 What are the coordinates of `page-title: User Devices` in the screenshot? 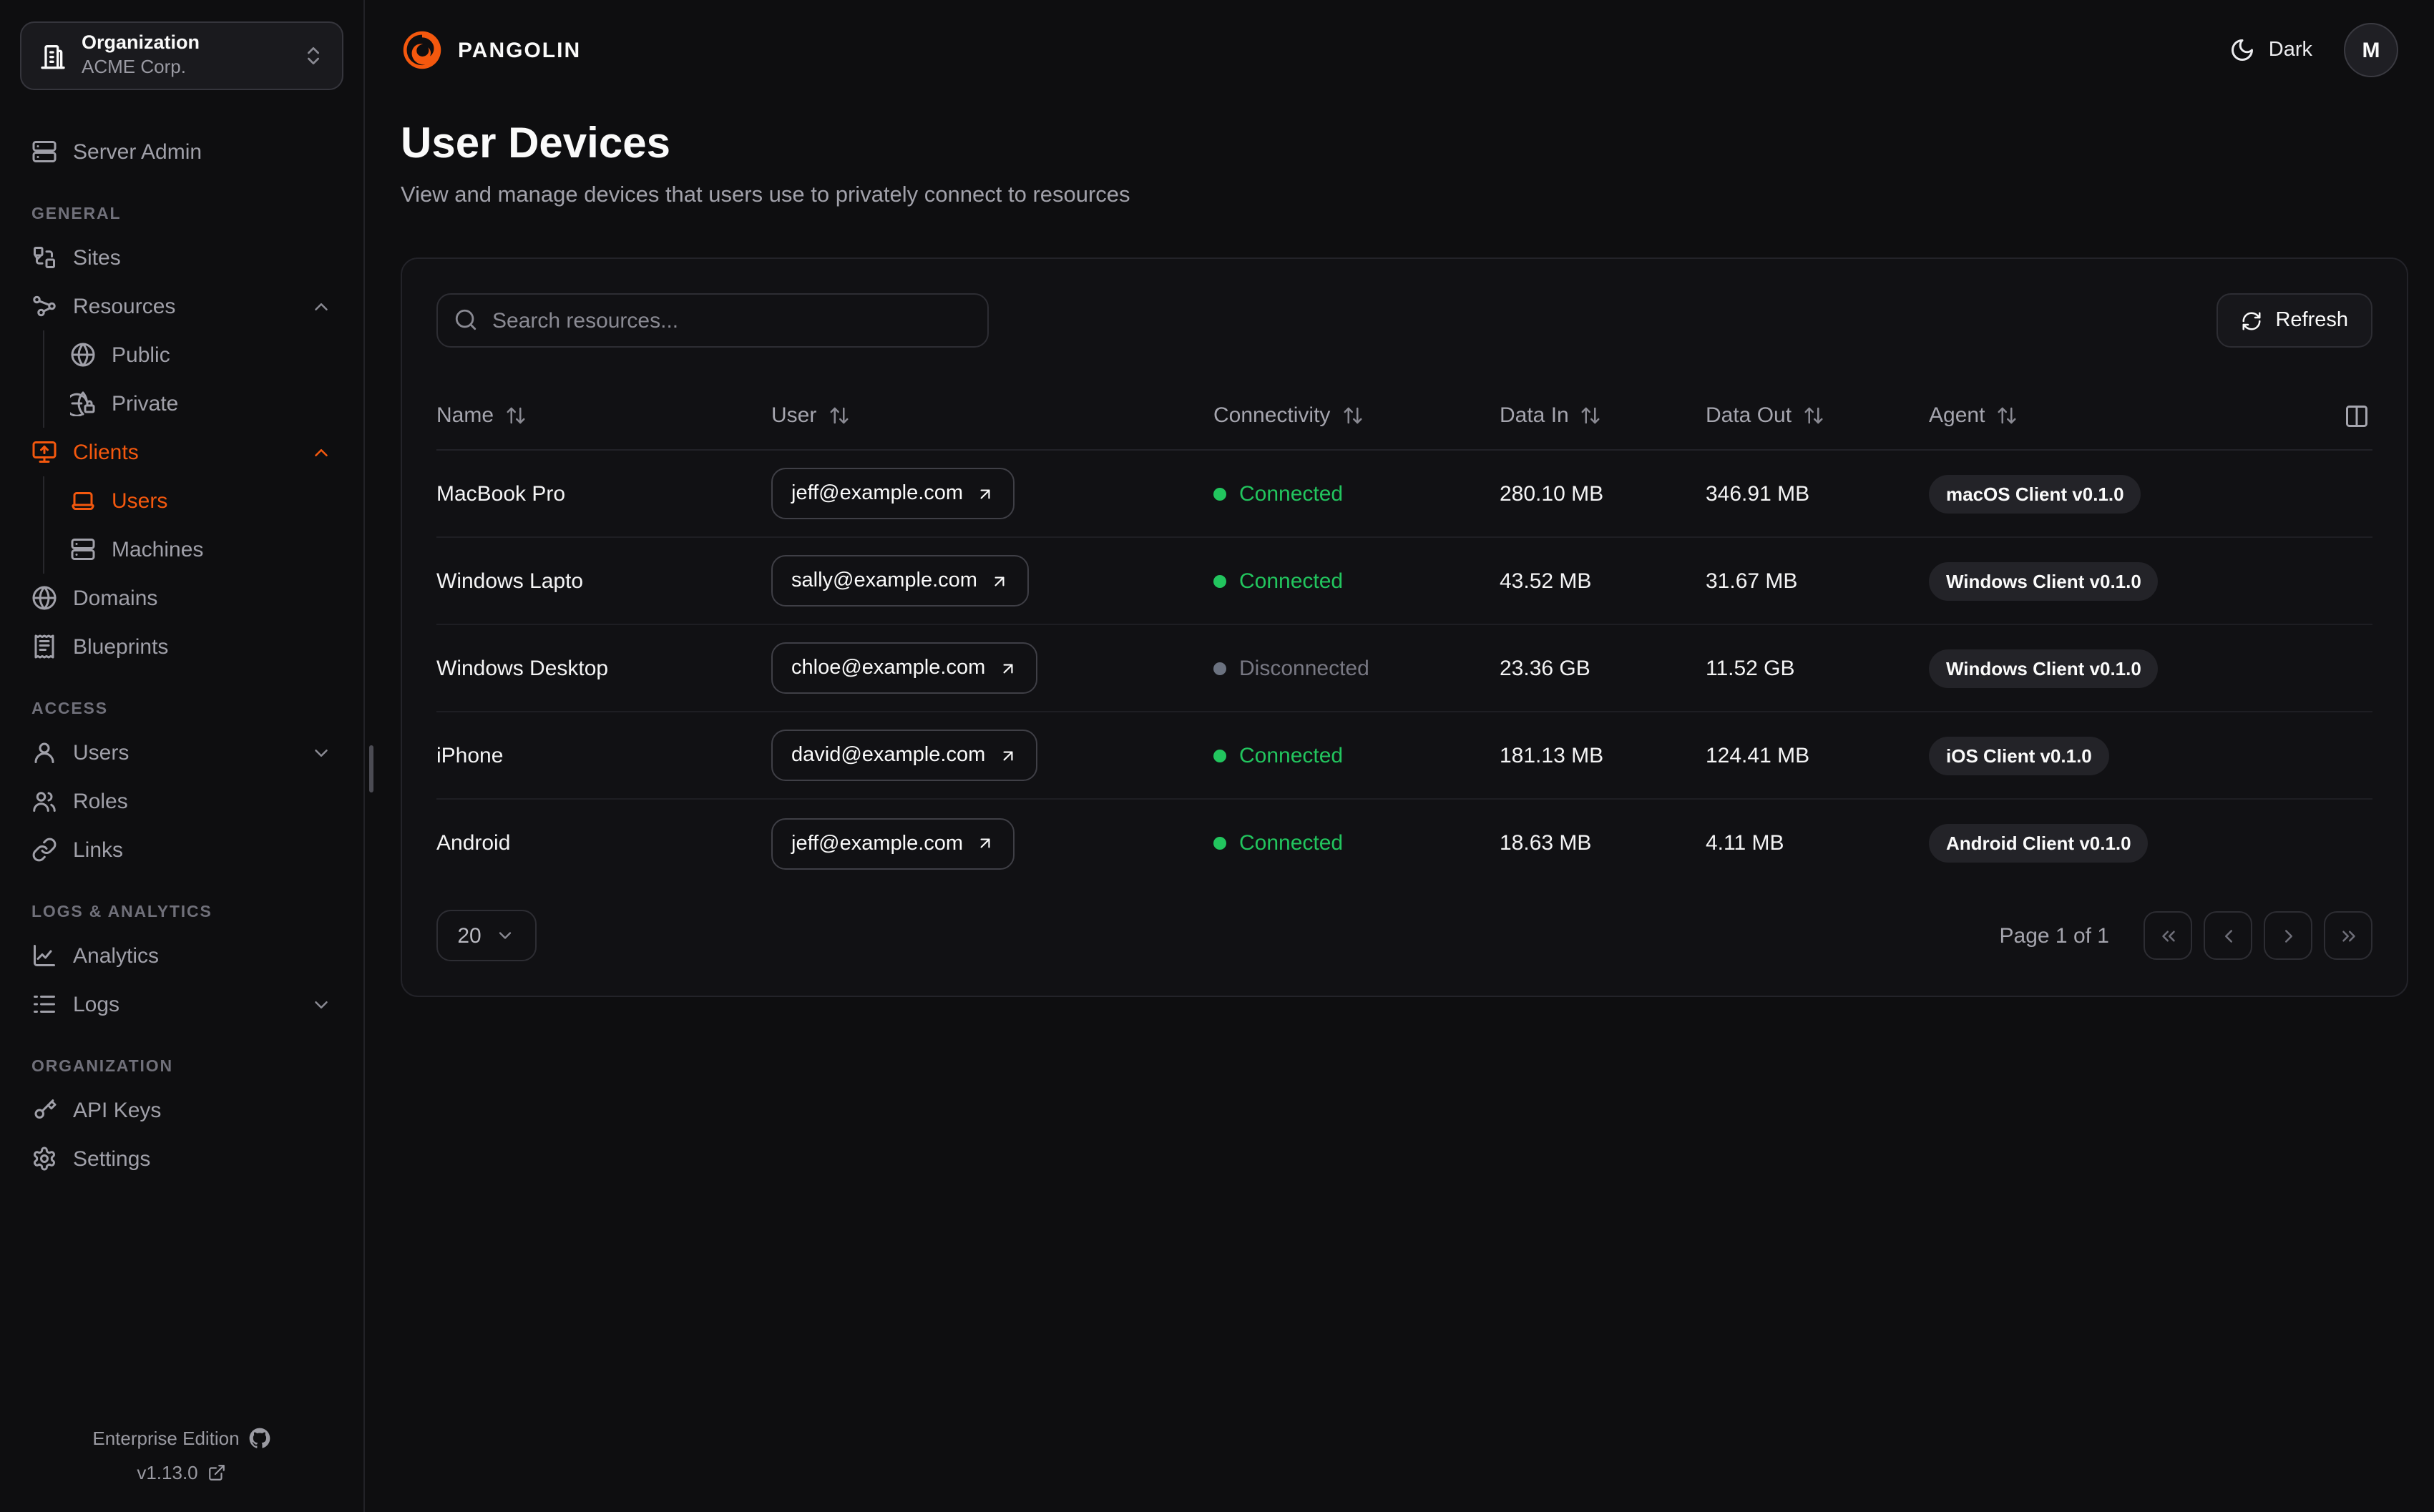 It's located at (535, 143).